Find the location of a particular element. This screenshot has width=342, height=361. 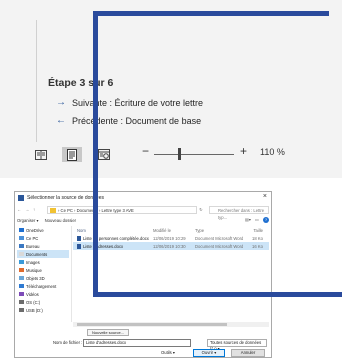

sidebar-item-label: Objets 3D is located at coordinates (35, 278).